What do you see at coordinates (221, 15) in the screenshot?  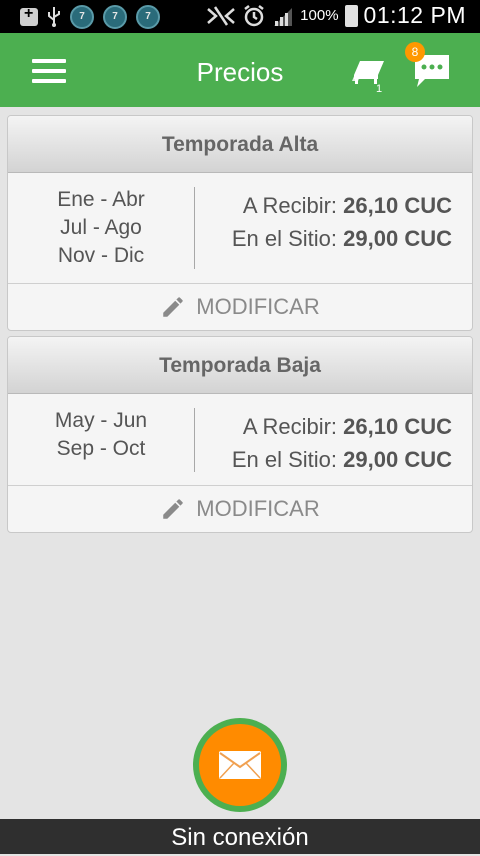 I see `signal-blocked-icon` at bounding box center [221, 15].